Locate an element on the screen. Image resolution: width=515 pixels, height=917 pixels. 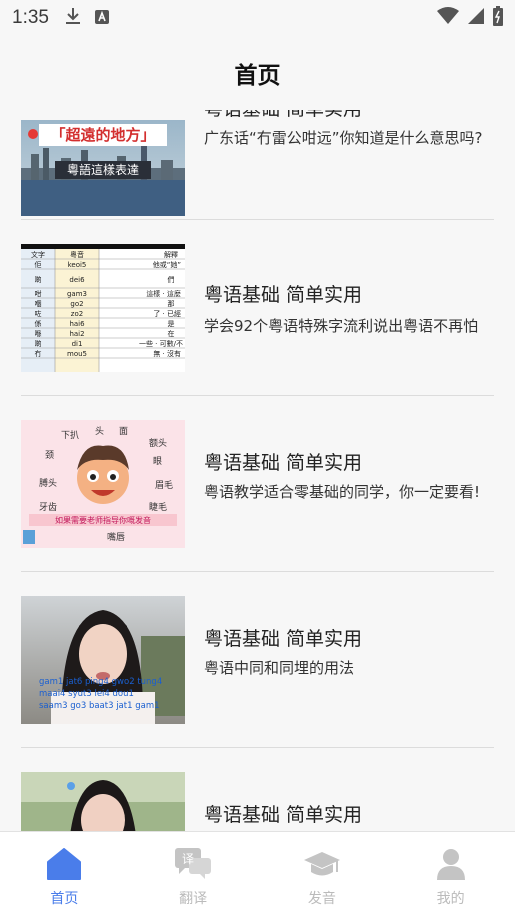
card-description: 广东话“冇雷公咁远”你知道是什么意思吗? is located at coordinates (343, 138).